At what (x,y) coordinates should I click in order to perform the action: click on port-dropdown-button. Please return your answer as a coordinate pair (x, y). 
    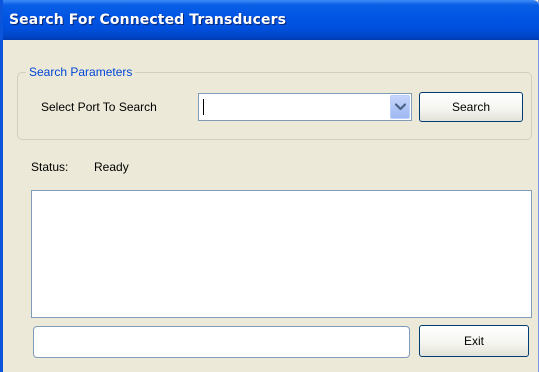
    Looking at the image, I should click on (400, 107).